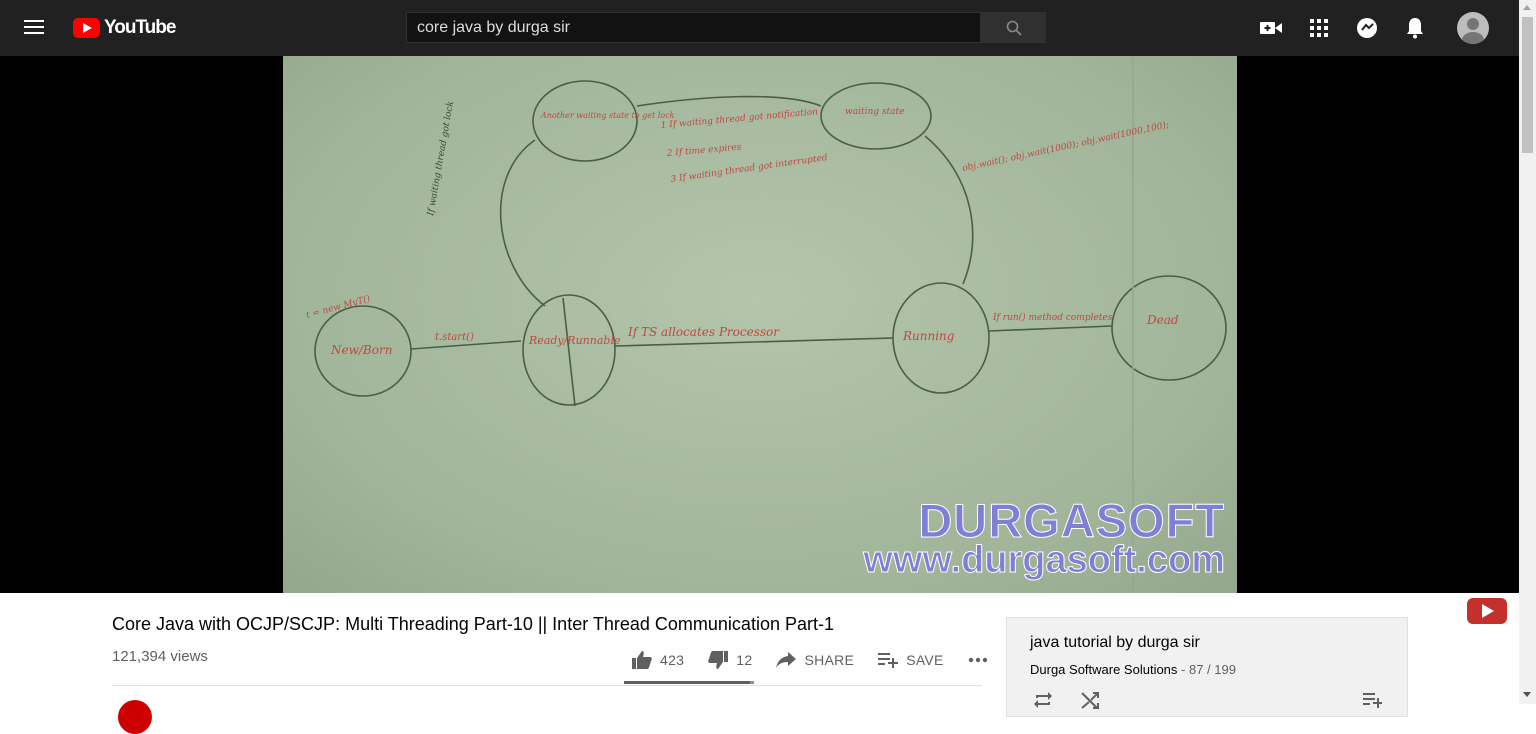 The height and width of the screenshot is (734, 1536). I want to click on playlist-subtitle: Durga Software Solutions - 87 / 199, so click(1133, 669).